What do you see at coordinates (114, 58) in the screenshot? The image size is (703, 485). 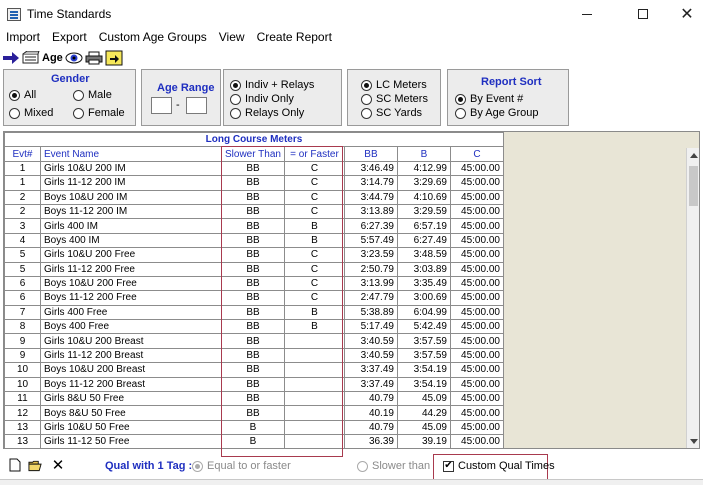 I see `export-icon` at bounding box center [114, 58].